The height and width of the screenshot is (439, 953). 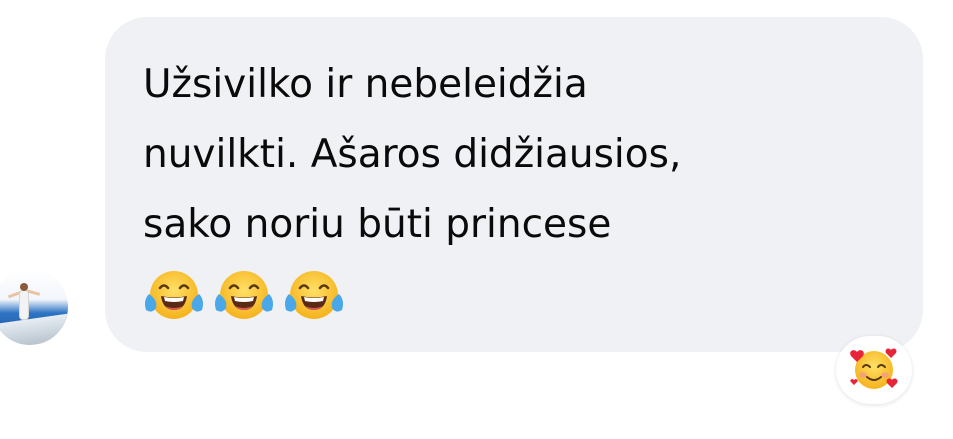 What do you see at coordinates (24, 287) in the screenshot?
I see `avatar-head` at bounding box center [24, 287].